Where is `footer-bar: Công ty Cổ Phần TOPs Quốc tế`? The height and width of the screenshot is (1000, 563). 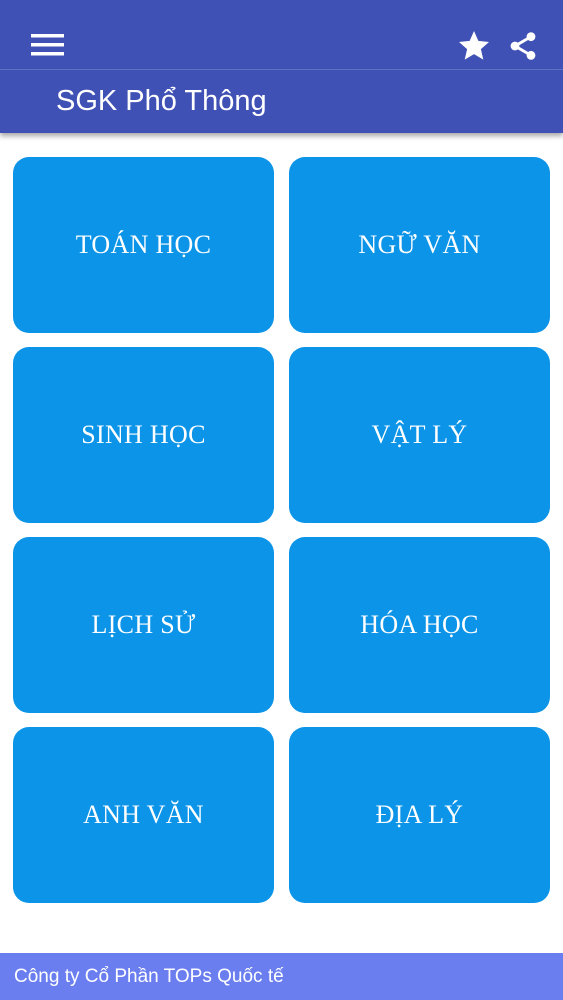 footer-bar: Công ty Cổ Phần TOPs Quốc tế is located at coordinates (281, 976).